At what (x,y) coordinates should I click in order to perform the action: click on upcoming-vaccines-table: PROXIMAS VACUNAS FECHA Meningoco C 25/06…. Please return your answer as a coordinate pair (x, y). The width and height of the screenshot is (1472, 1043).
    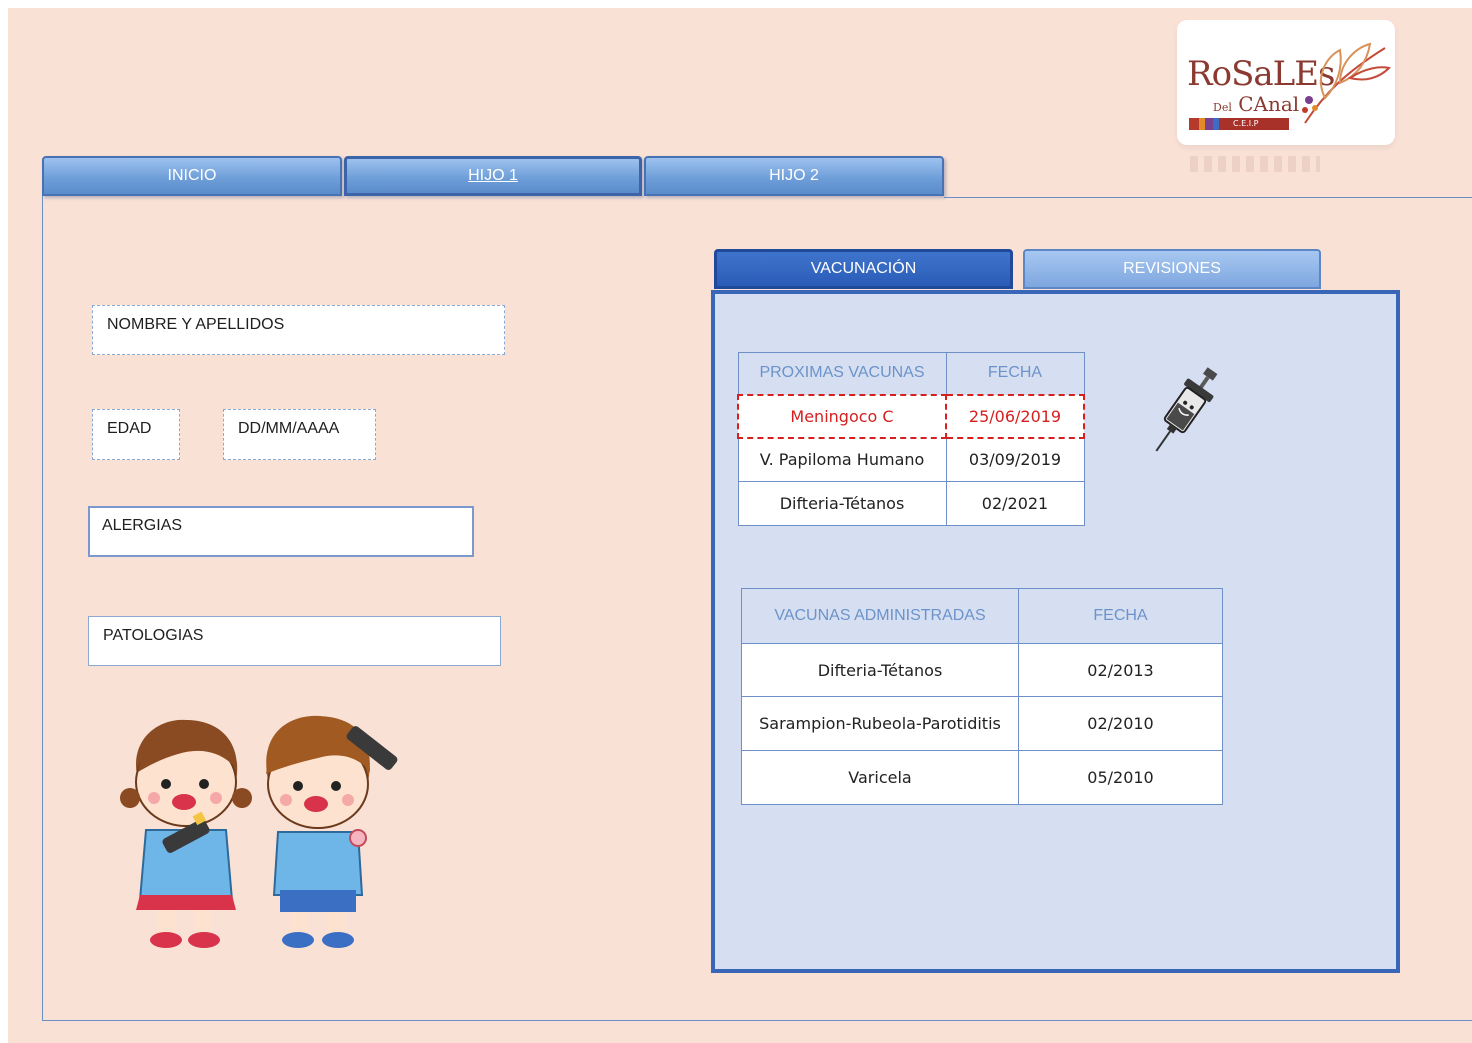
    Looking at the image, I should click on (911, 439).